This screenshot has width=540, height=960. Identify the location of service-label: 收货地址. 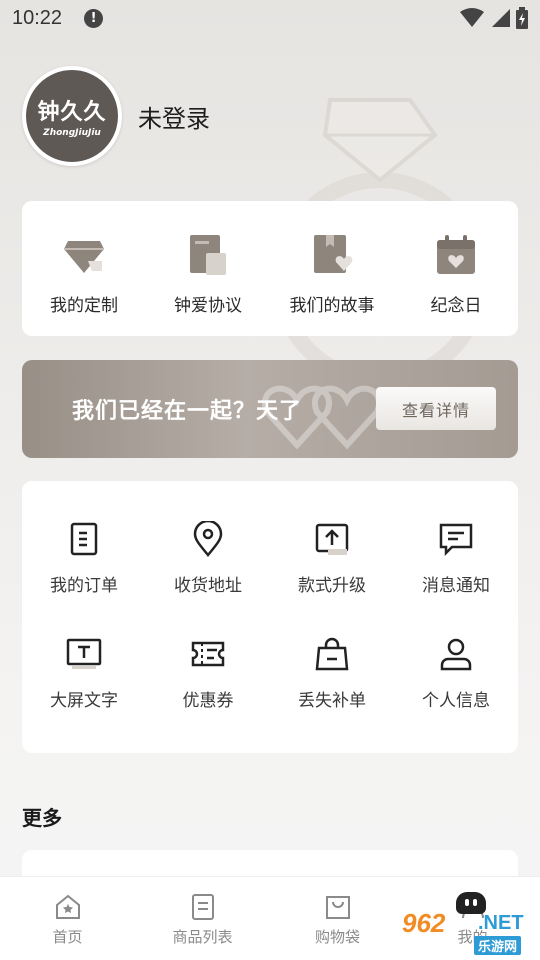
(208, 586).